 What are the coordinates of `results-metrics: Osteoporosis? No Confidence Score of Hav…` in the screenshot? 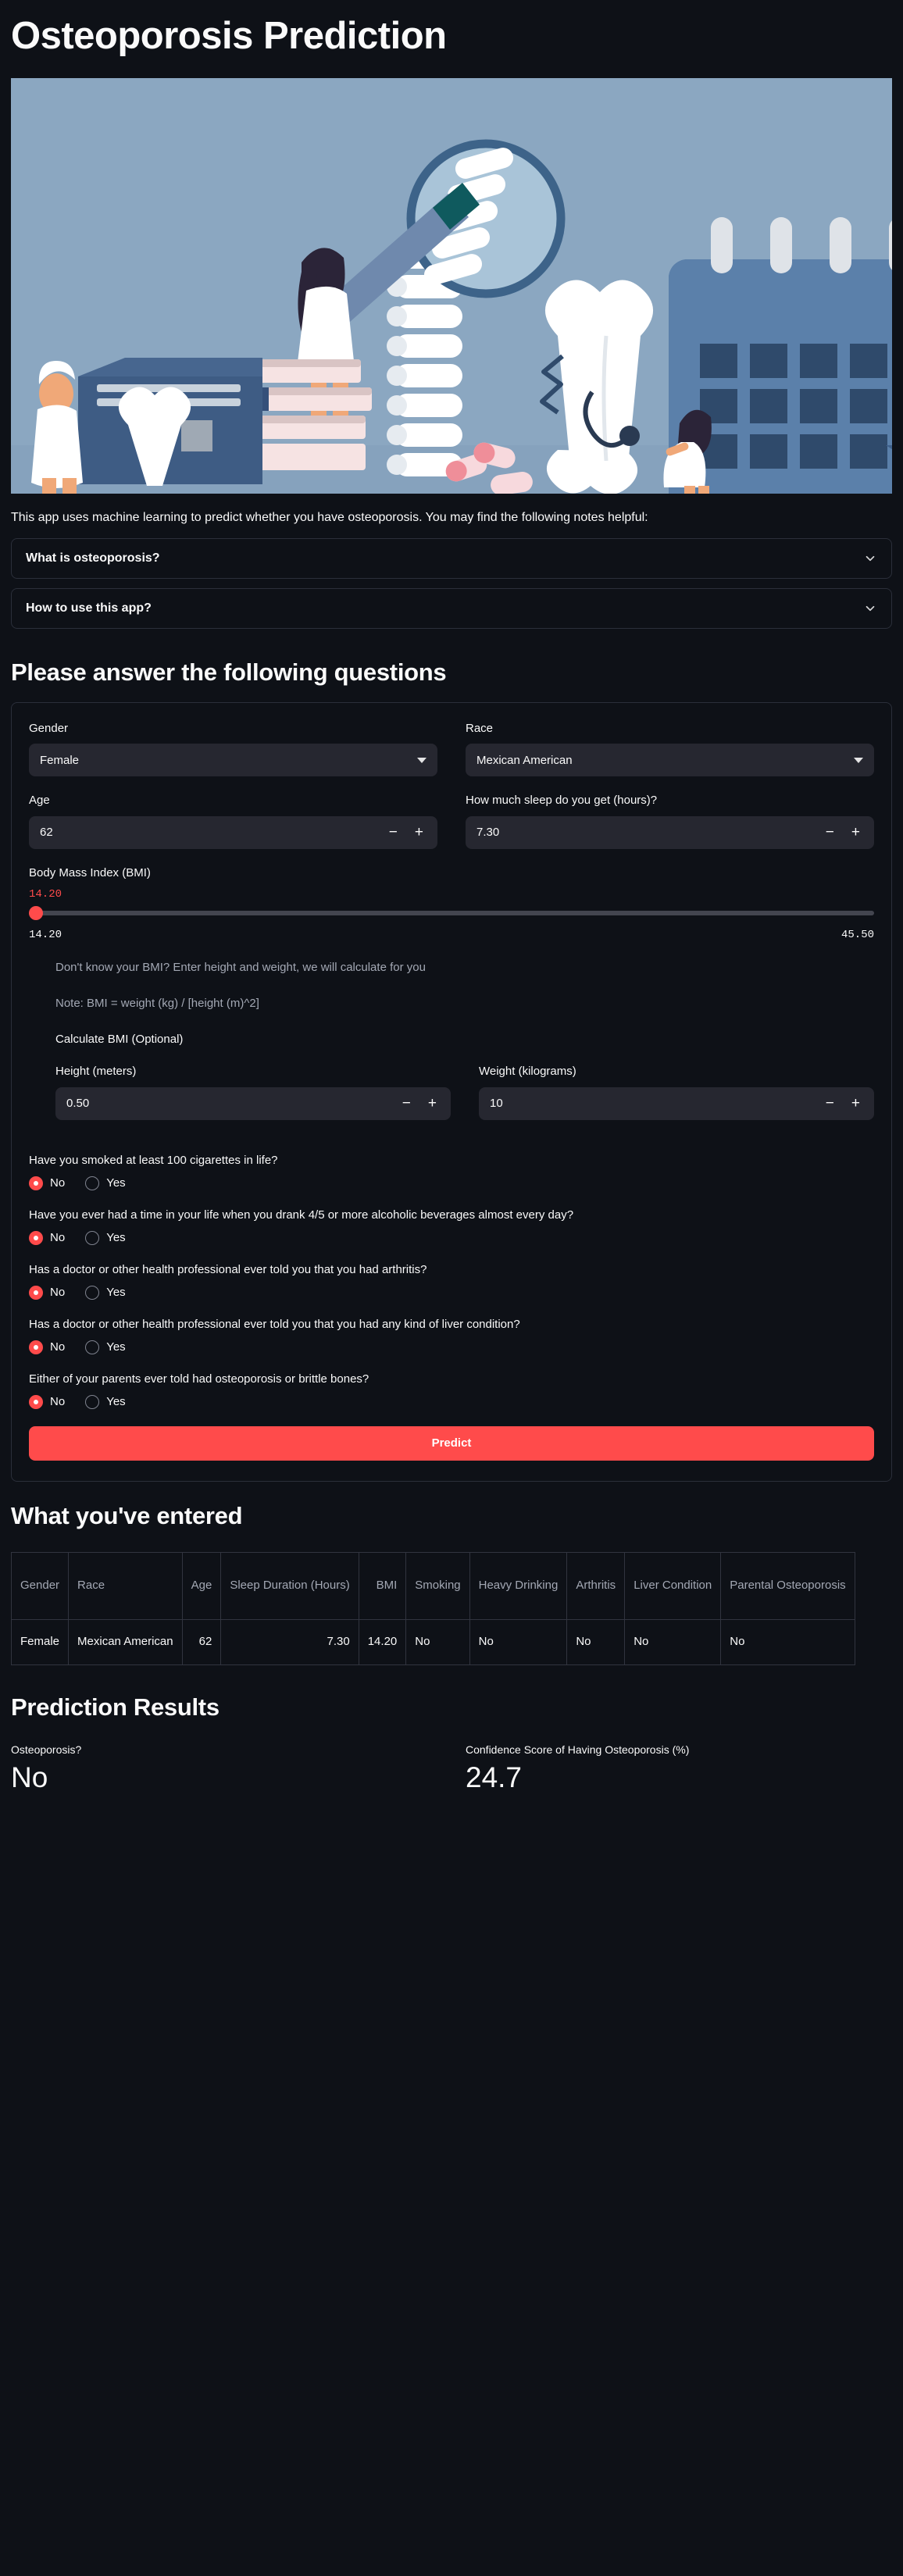 It's located at (451, 1769).